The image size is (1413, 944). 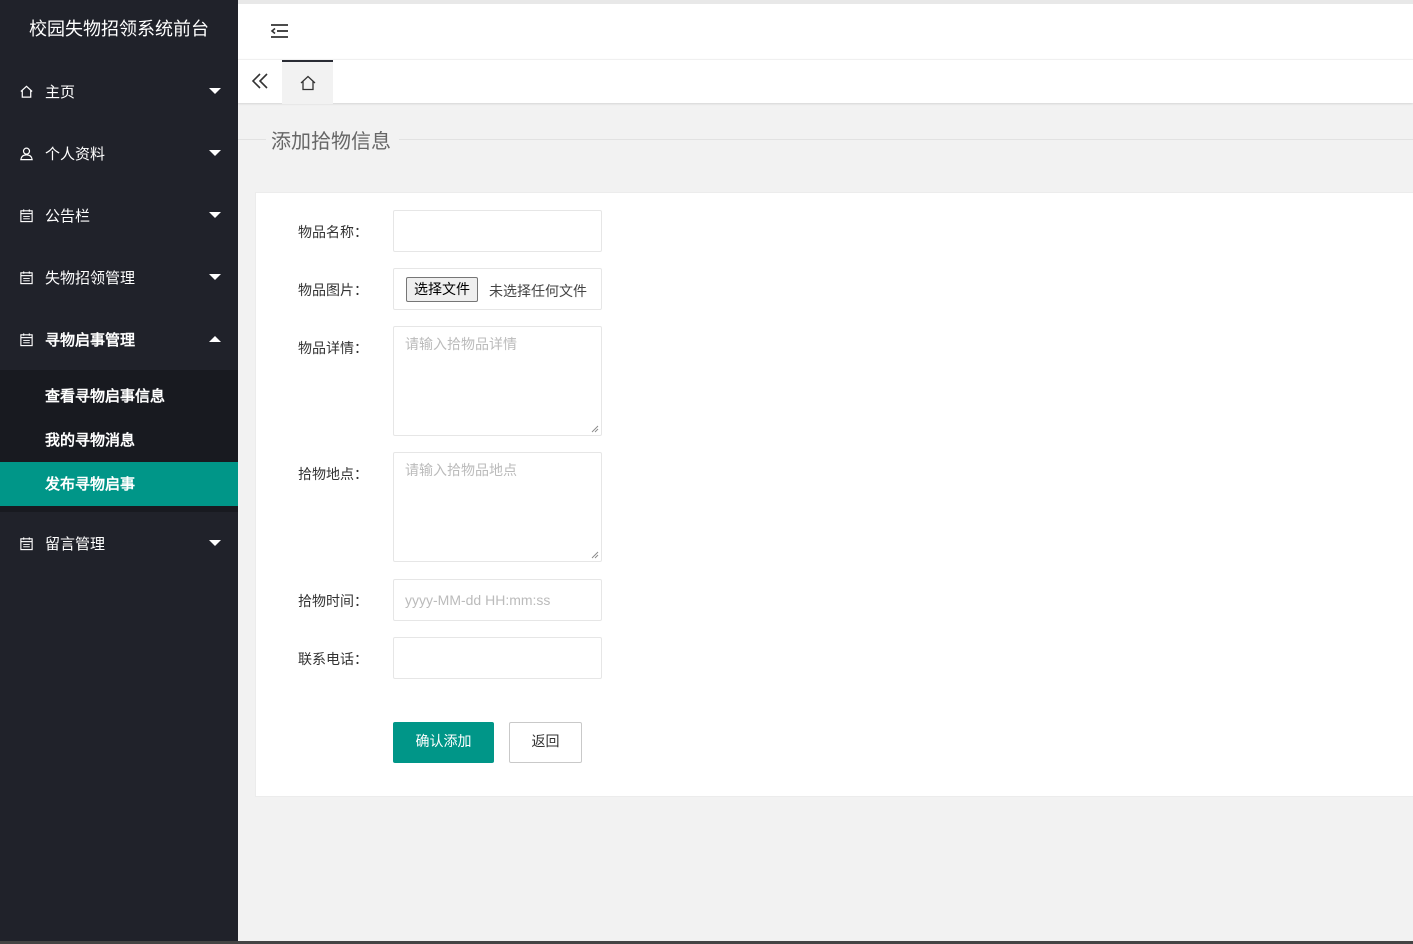 I want to click on form-row-location: 拾物地点： 请输入拾物品地点, so click(x=456, y=507).